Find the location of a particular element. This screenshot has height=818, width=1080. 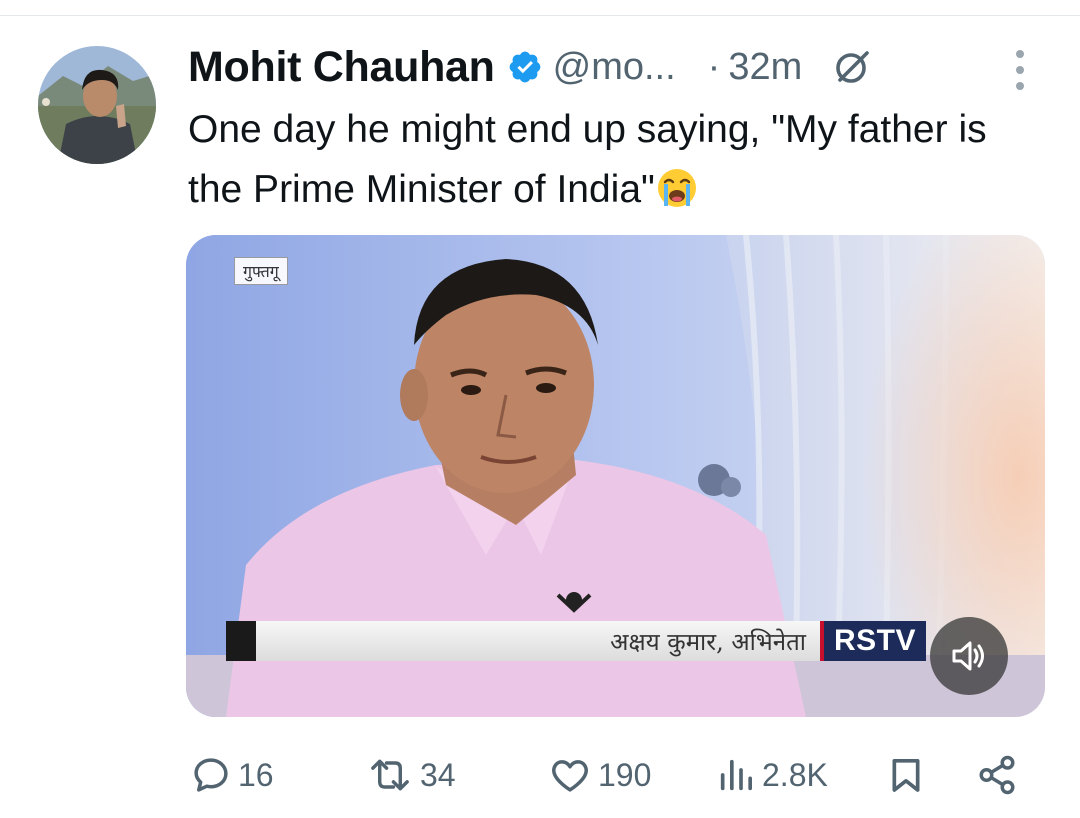

tweet-actions: 16 34 190 2.8K is located at coordinates (540, 775).